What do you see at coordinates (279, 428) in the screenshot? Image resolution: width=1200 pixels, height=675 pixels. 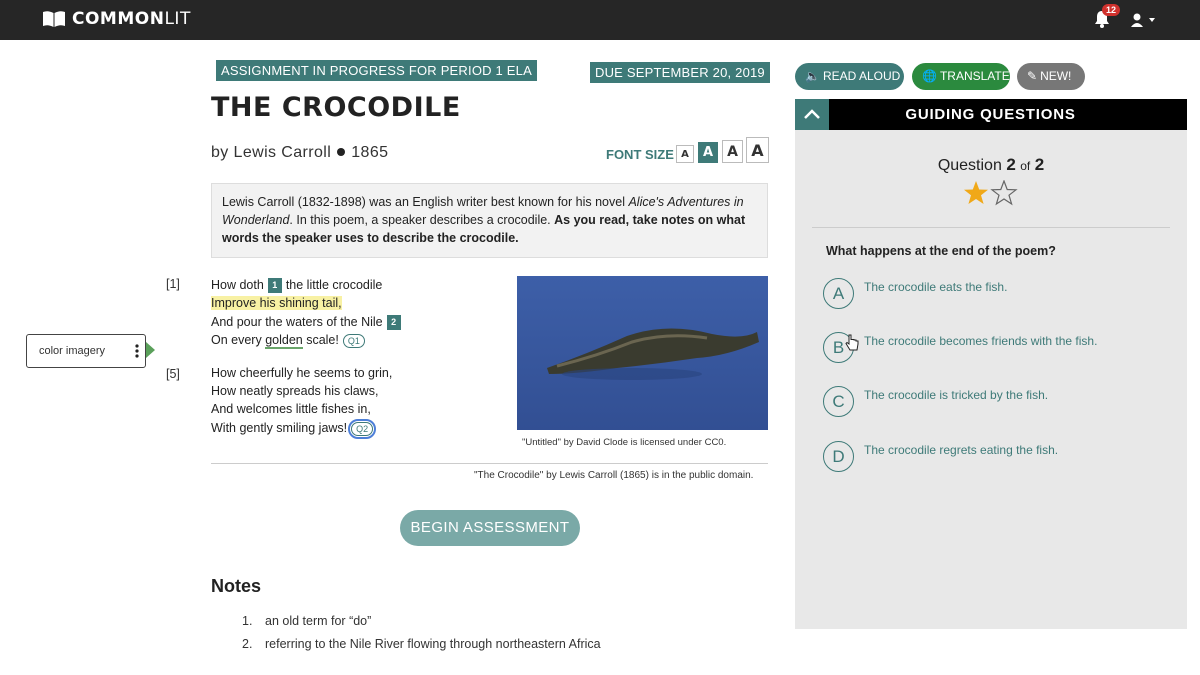 I see `poem-text: With gently smiling jaws!` at bounding box center [279, 428].